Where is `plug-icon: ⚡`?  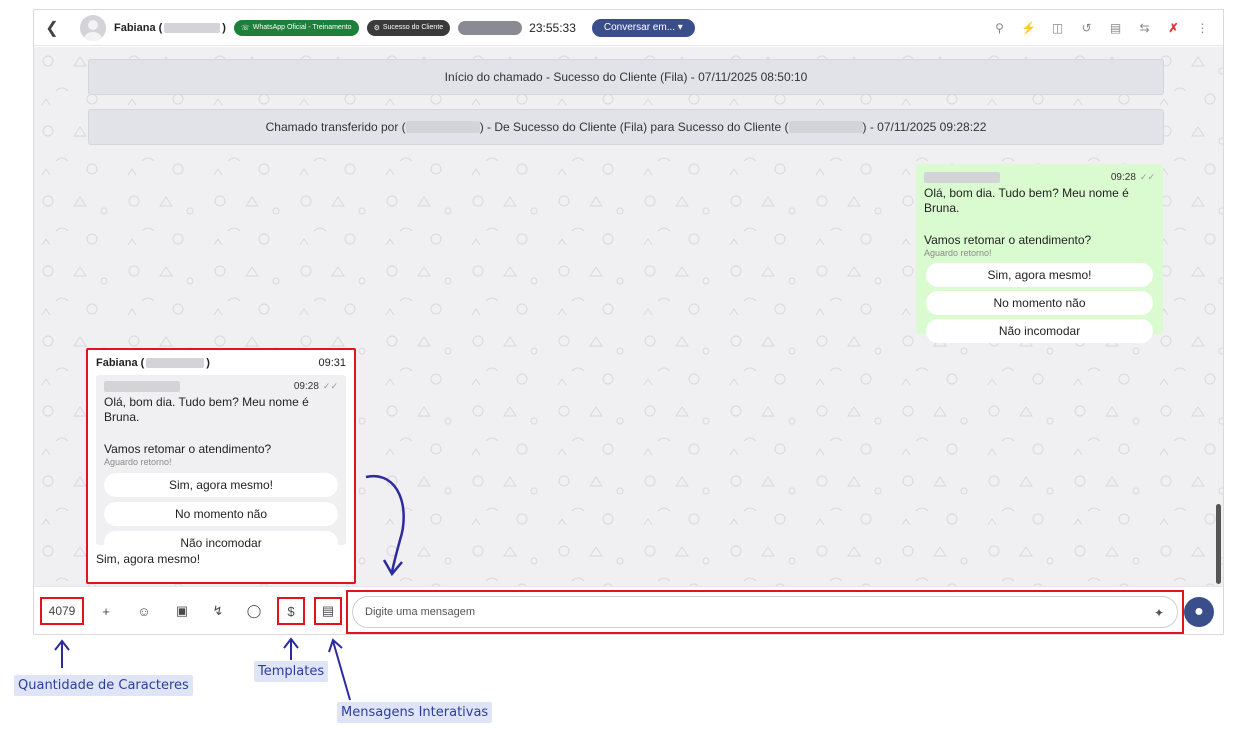 plug-icon: ⚡ is located at coordinates (1028, 28).